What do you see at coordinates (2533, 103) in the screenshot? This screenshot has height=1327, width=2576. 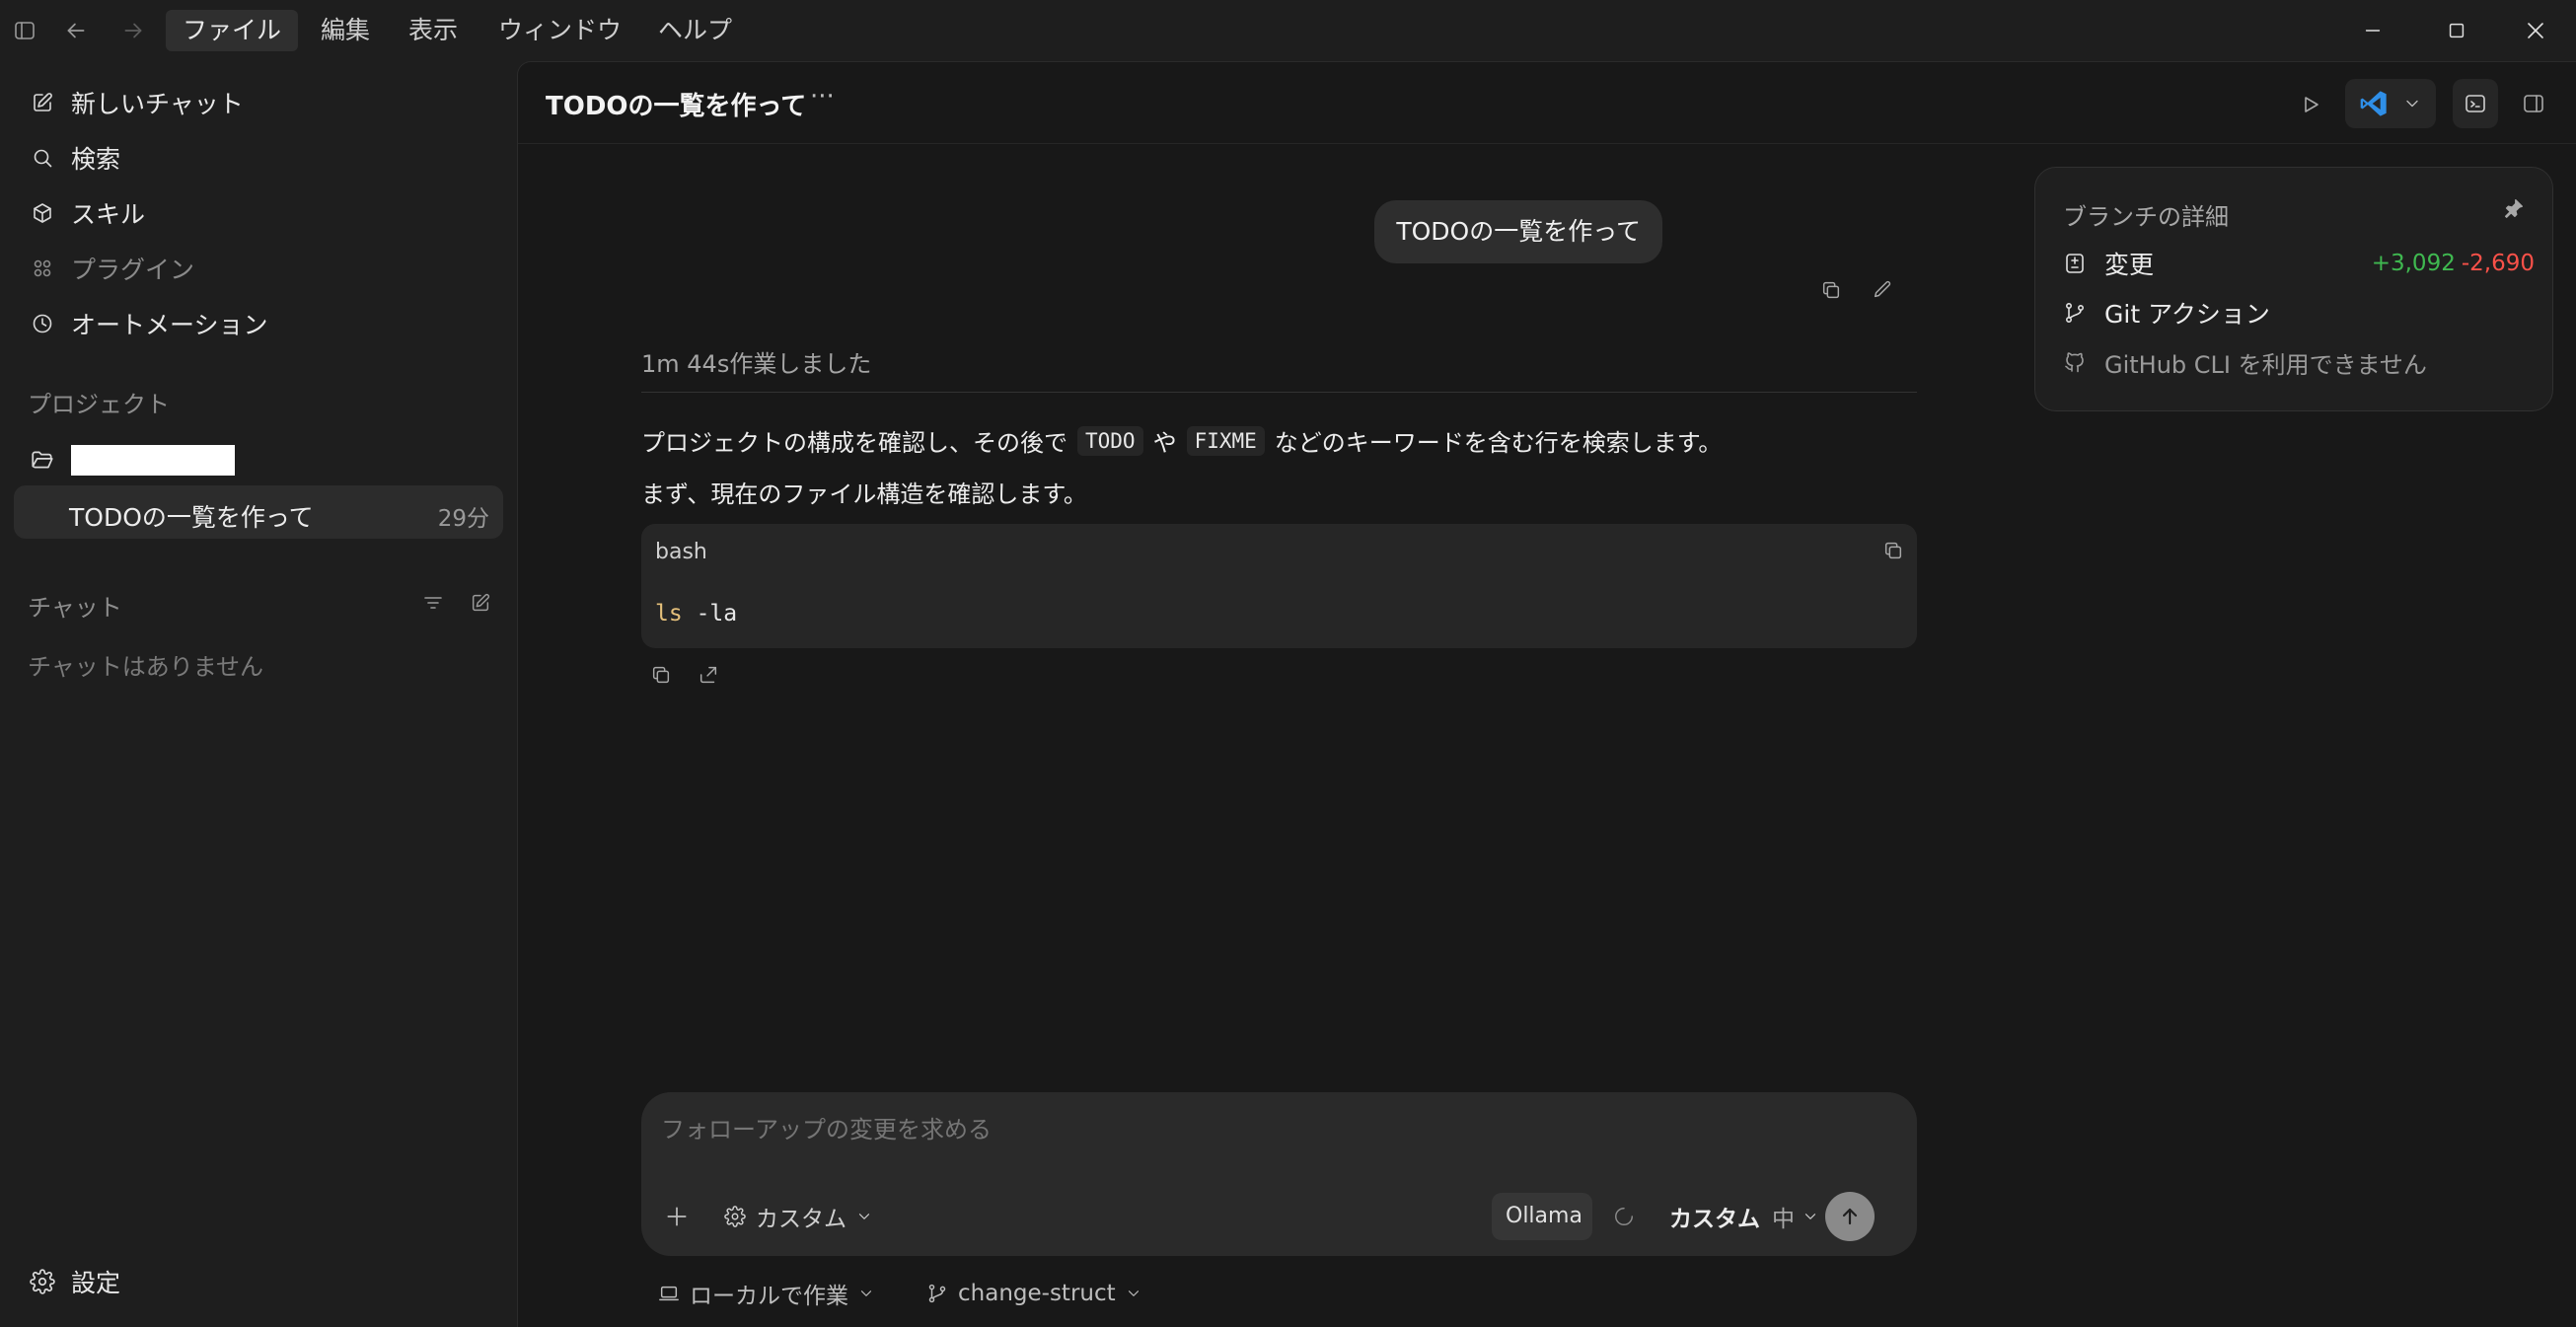 I see `panel-toggle-icon` at bounding box center [2533, 103].